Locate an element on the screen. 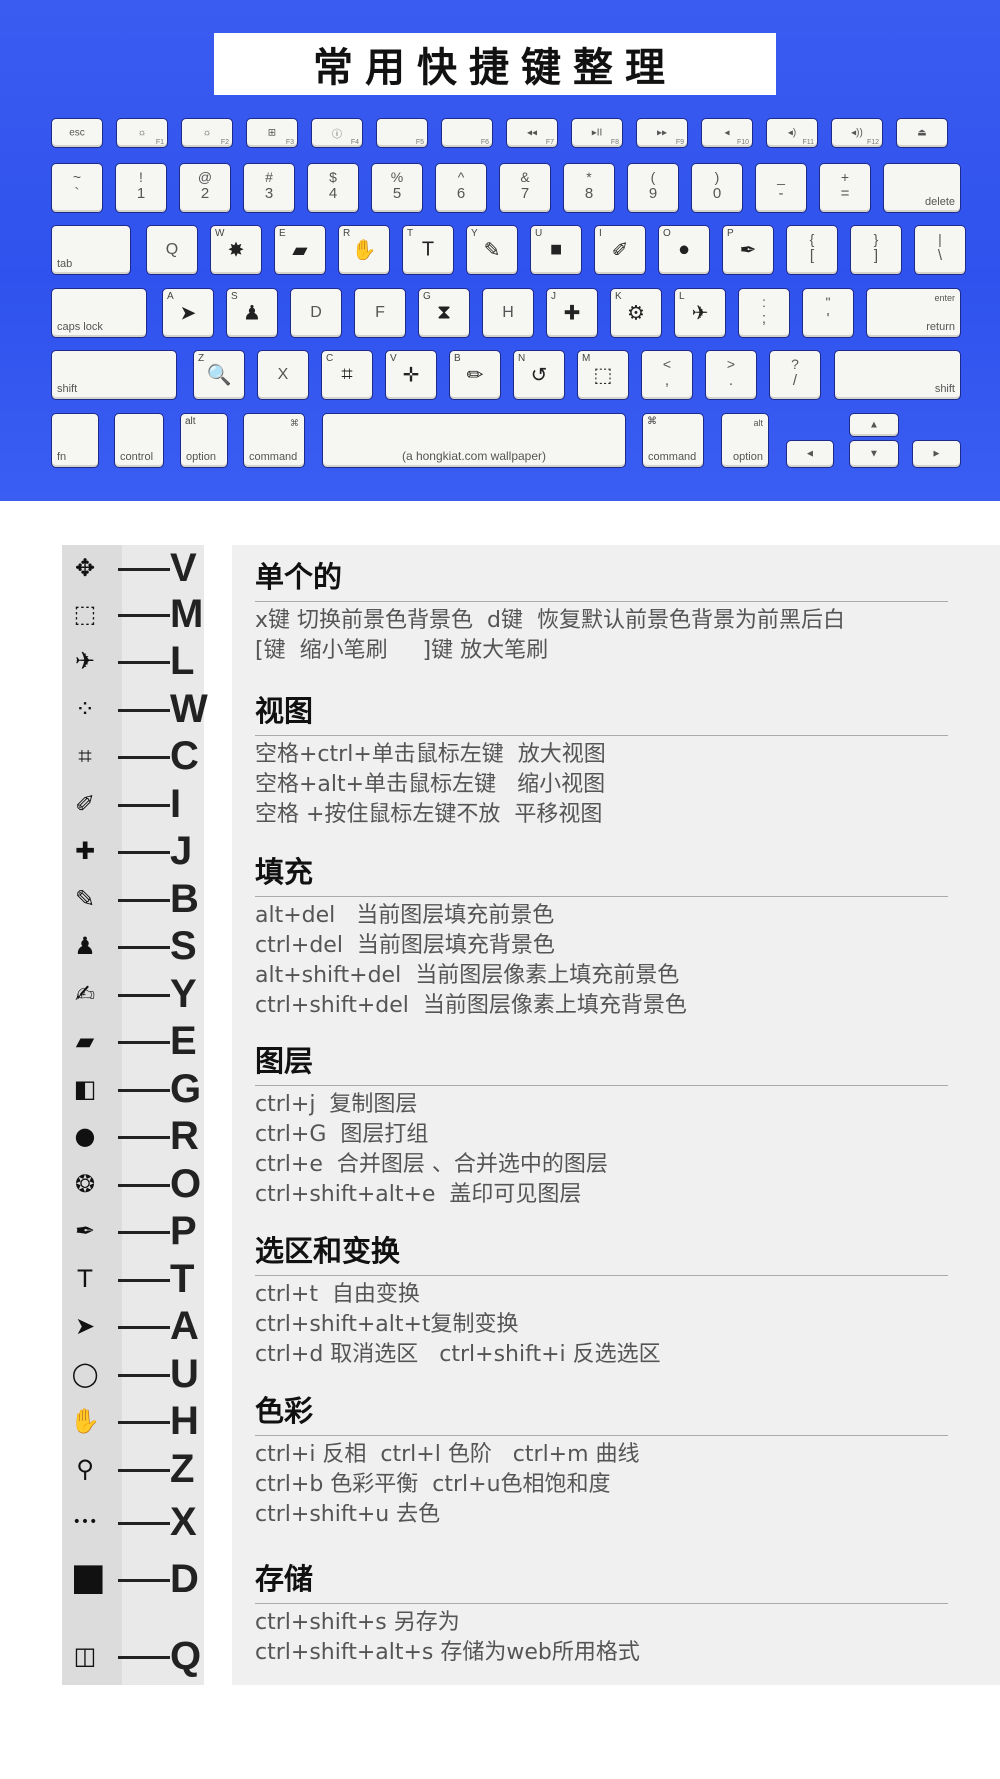 The image size is (1000, 1779). function-key: esc is located at coordinates (77, 133).